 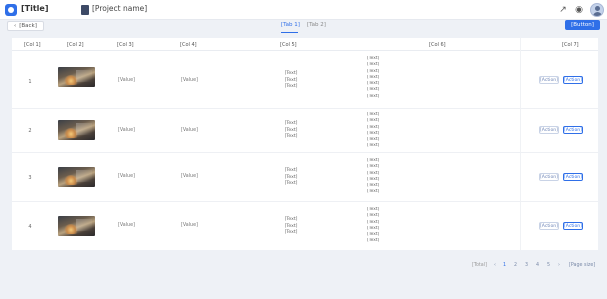 What do you see at coordinates (479, 265) in the screenshot?
I see `pagination-total: [Total]` at bounding box center [479, 265].